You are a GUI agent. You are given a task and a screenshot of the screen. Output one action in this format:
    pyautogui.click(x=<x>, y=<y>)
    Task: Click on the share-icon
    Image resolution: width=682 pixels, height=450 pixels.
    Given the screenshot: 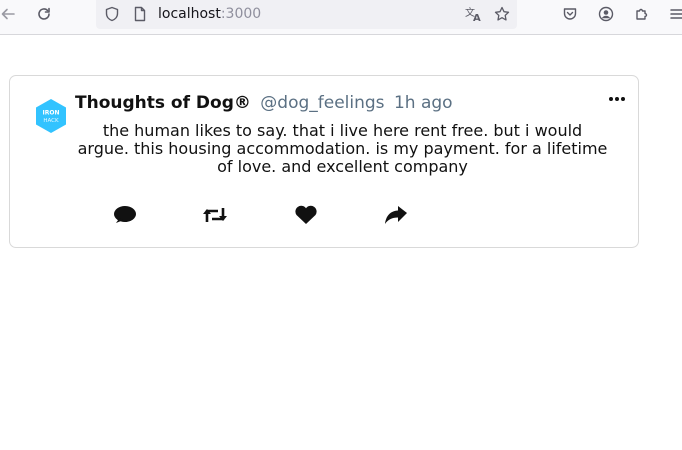 What is the action you would take?
    pyautogui.click(x=396, y=215)
    